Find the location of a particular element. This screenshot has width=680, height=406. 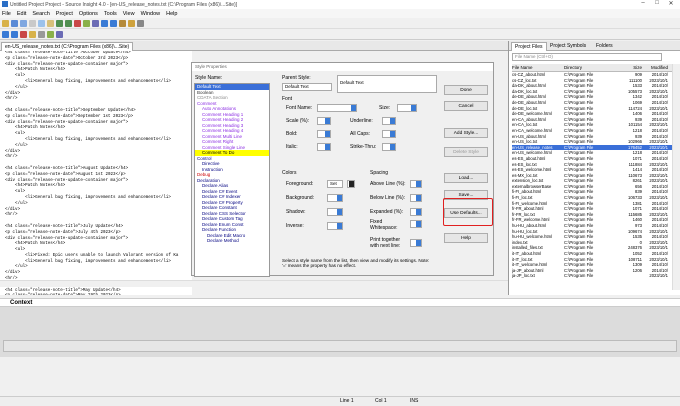

delete-style-button: Delete Style is located at coordinates (466, 152).